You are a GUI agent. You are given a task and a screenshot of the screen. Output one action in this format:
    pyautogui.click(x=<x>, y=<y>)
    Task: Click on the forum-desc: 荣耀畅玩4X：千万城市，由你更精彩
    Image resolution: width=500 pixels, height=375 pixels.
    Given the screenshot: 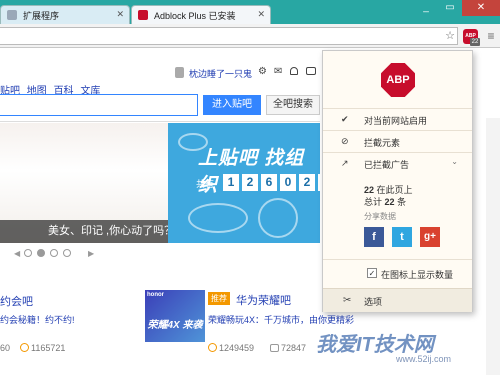 What is the action you would take?
    pyautogui.click(x=281, y=320)
    